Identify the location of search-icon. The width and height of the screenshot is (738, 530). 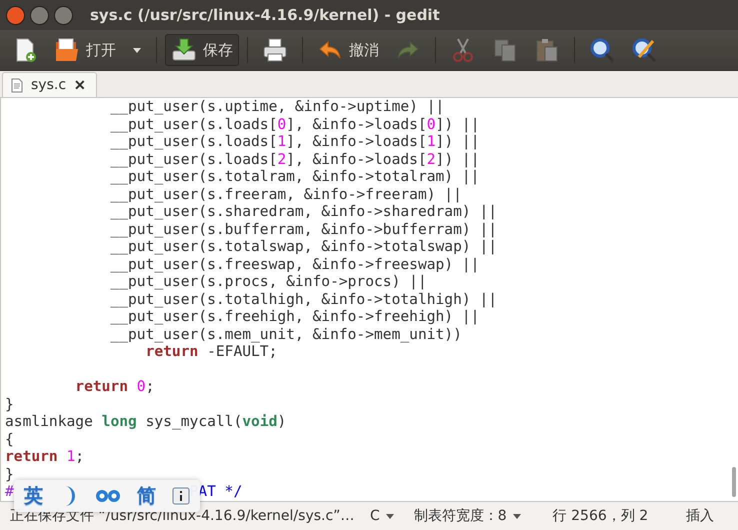
(602, 50).